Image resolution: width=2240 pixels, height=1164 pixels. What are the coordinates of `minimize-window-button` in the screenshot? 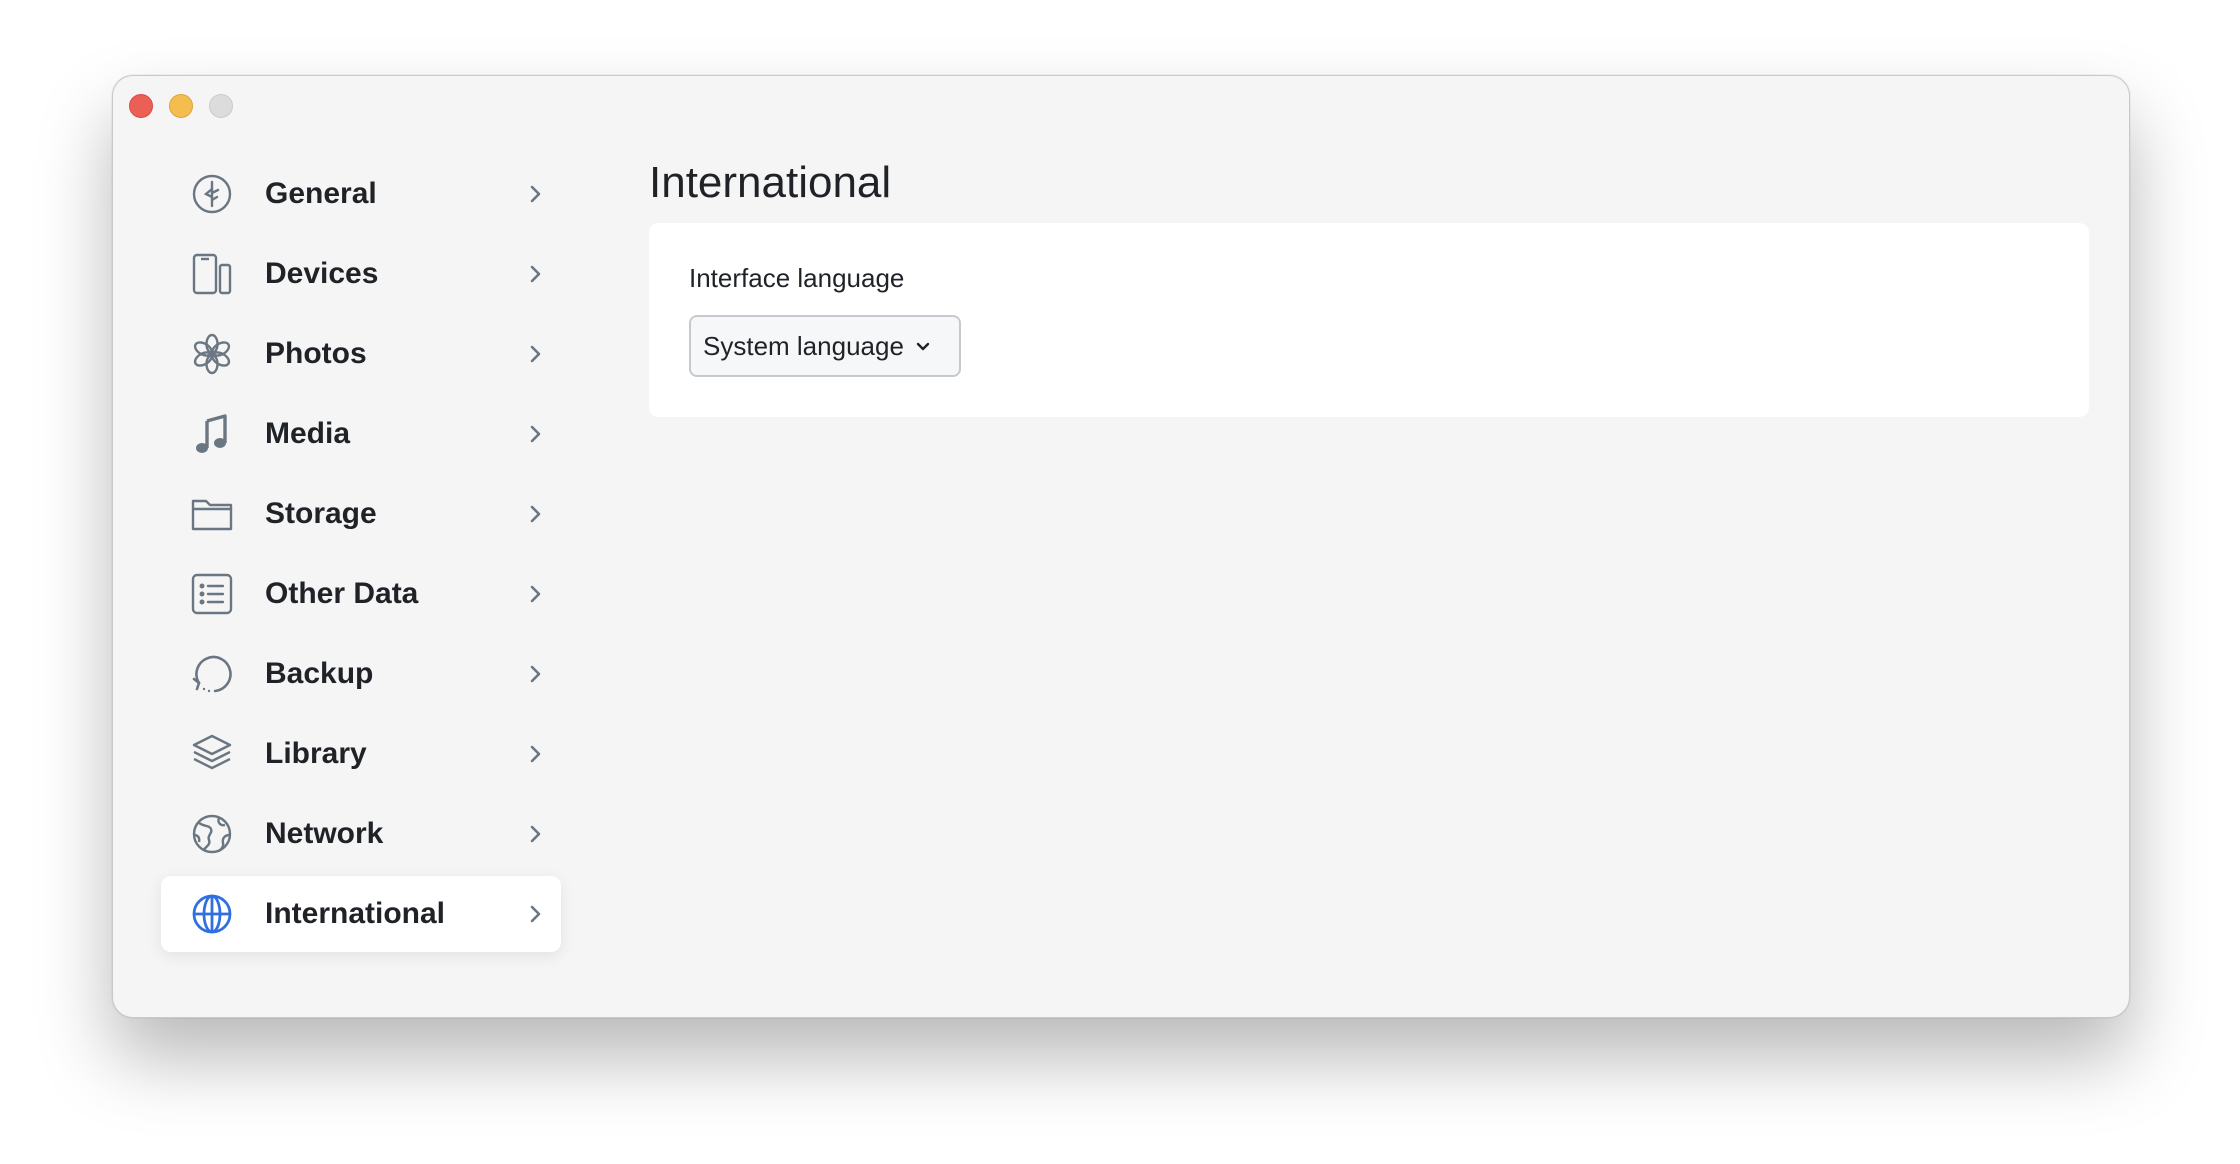 It's located at (181, 106).